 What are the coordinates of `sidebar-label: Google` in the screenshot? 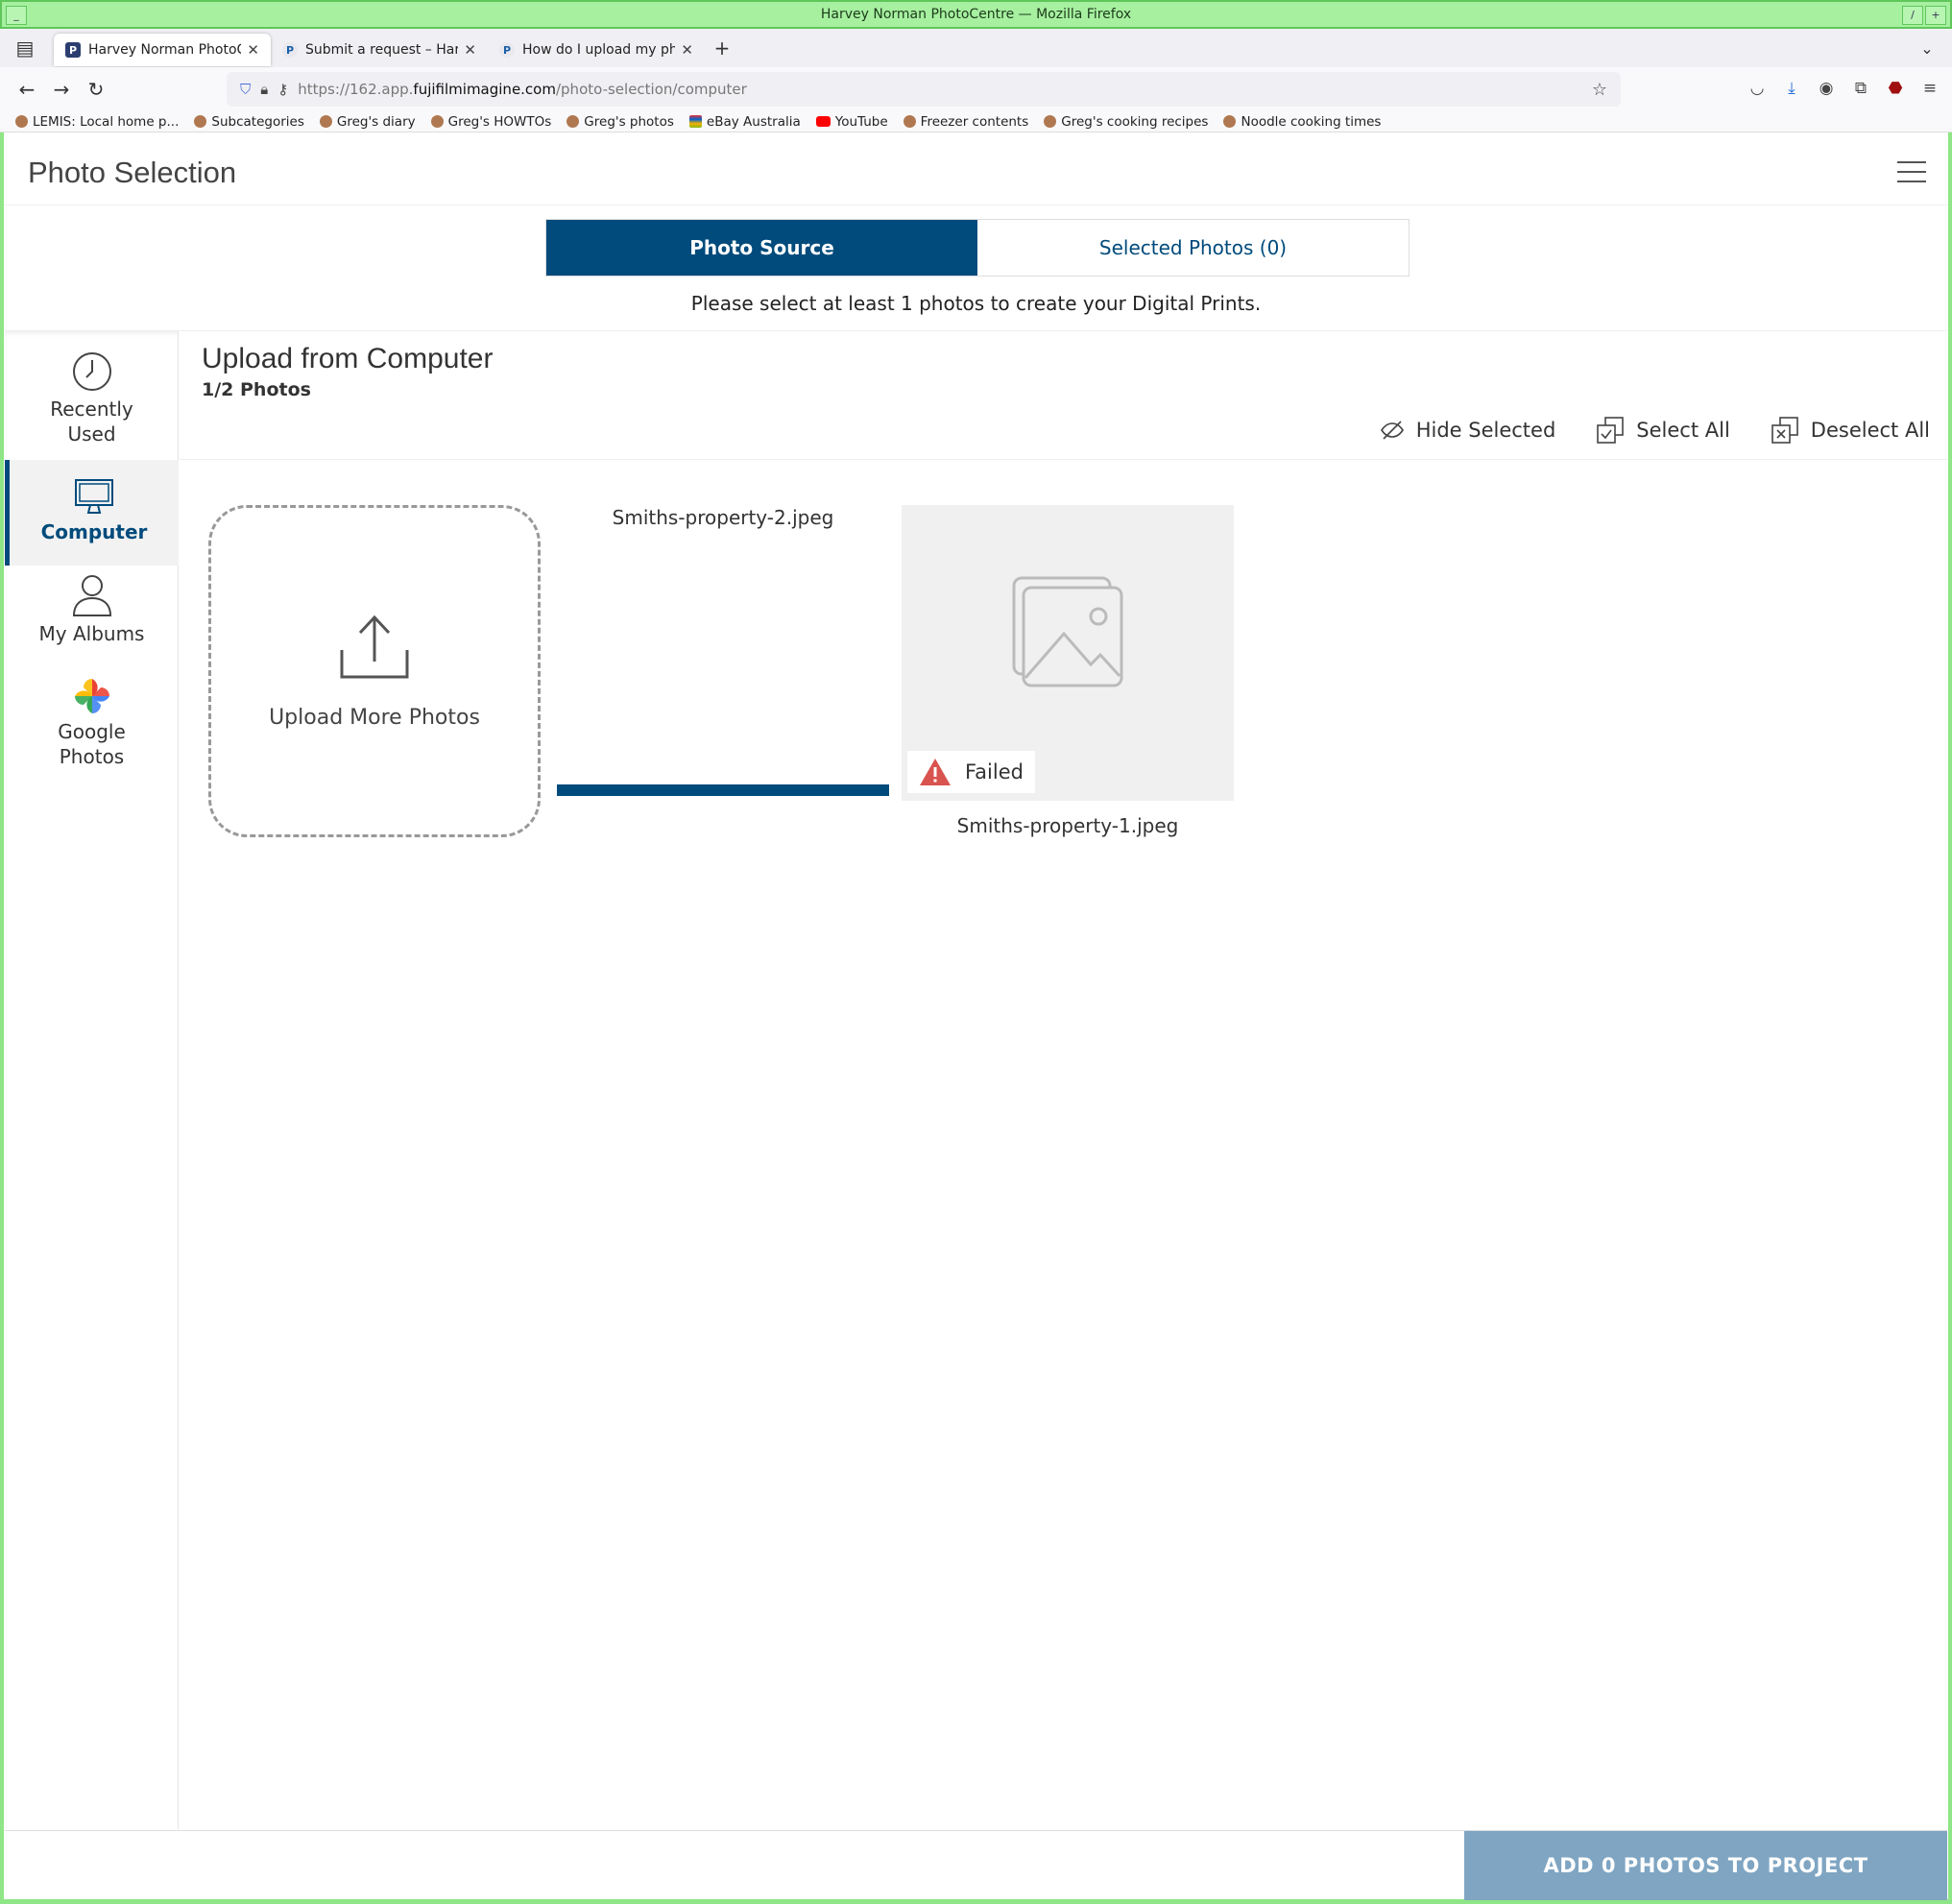 It's located at (92, 732).